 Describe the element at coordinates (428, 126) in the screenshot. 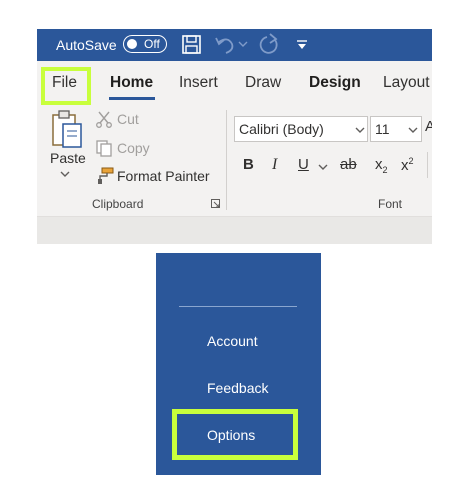

I see `grow-font-icon: A` at that location.